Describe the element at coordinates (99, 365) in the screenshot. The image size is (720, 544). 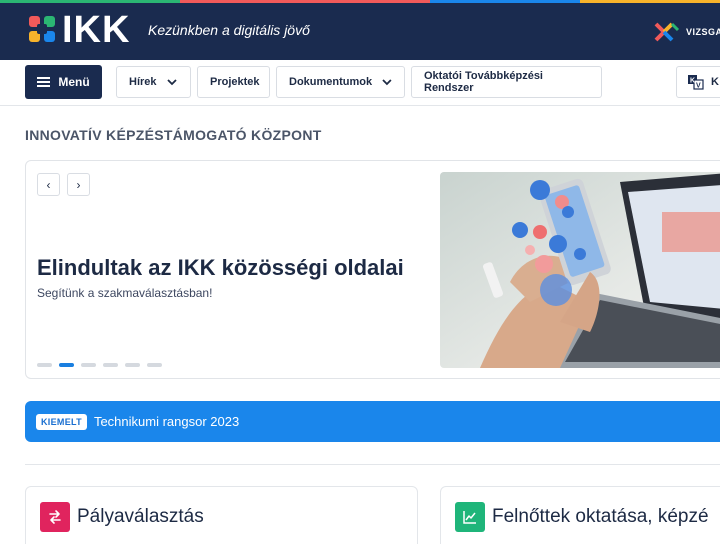
I see `slider-dots` at that location.